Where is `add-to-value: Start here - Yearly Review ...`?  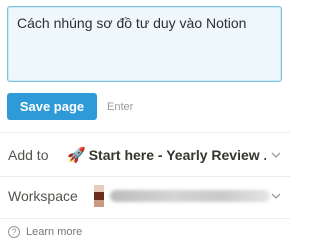 add-to-value: Start here - Yearly Review ... is located at coordinates (177, 155).